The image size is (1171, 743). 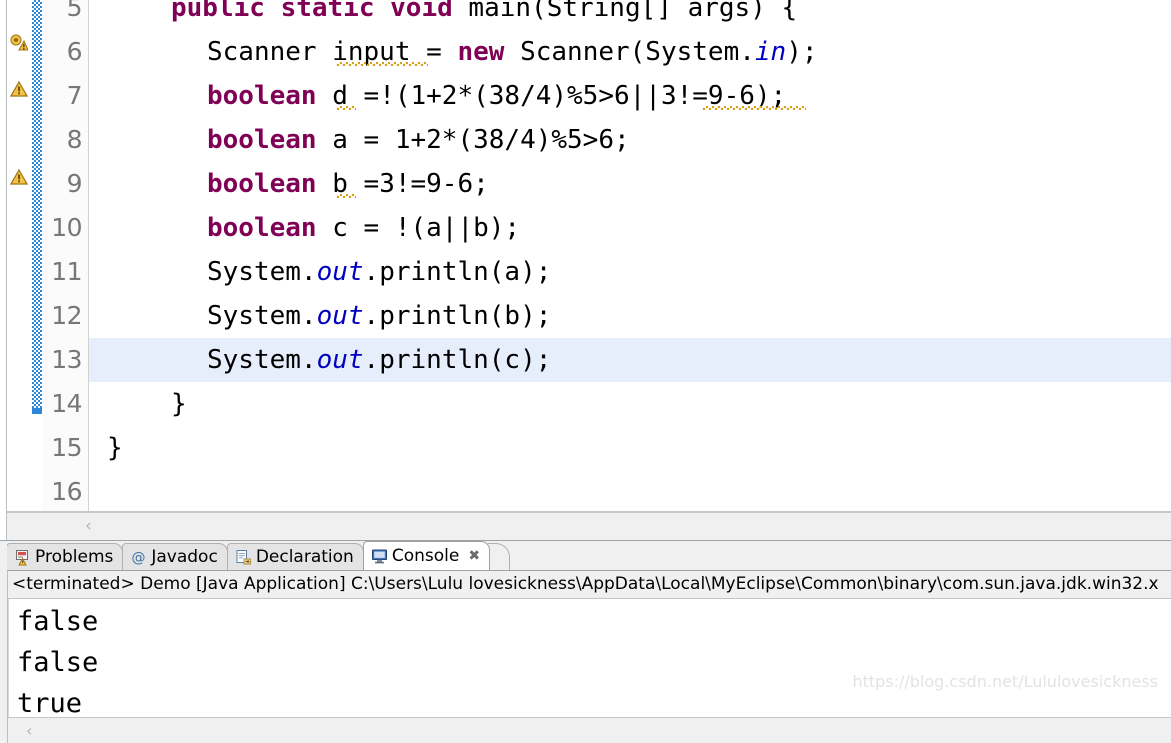 What do you see at coordinates (66, 403) in the screenshot?
I see `line-number: 14` at bounding box center [66, 403].